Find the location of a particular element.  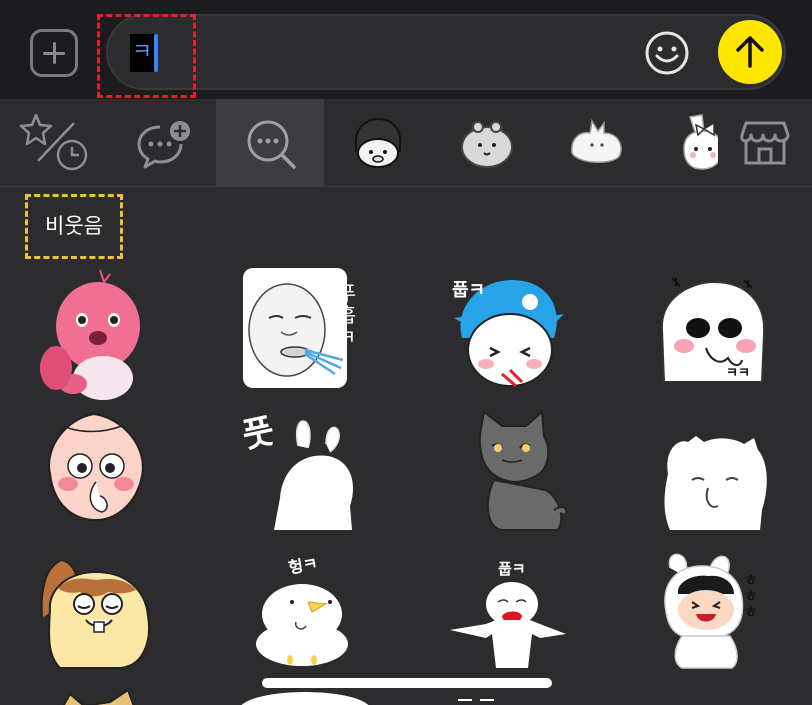

message-input-bar: ㅋ is located at coordinates (406, 49).